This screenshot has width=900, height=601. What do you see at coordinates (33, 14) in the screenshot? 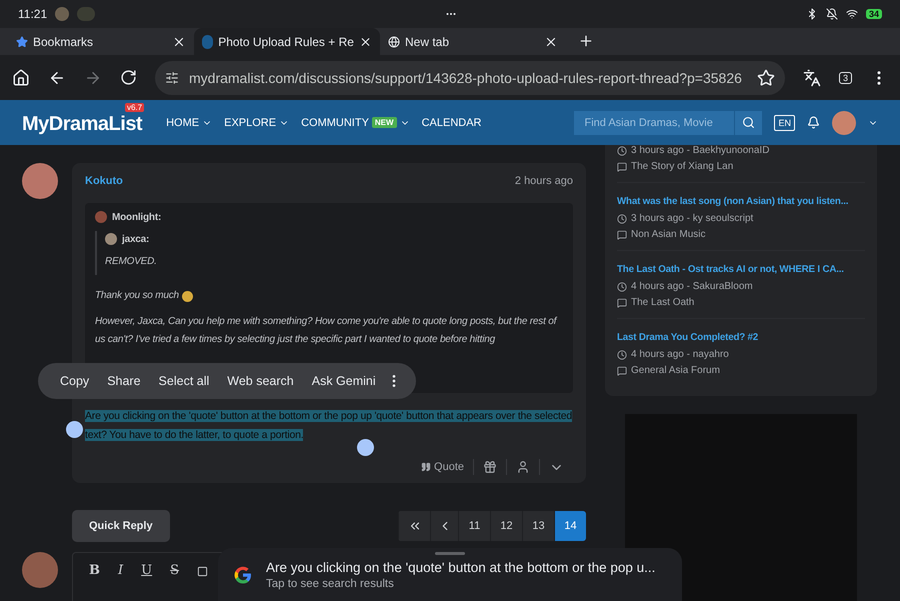
I see `clock-time: 11:21` at bounding box center [33, 14].